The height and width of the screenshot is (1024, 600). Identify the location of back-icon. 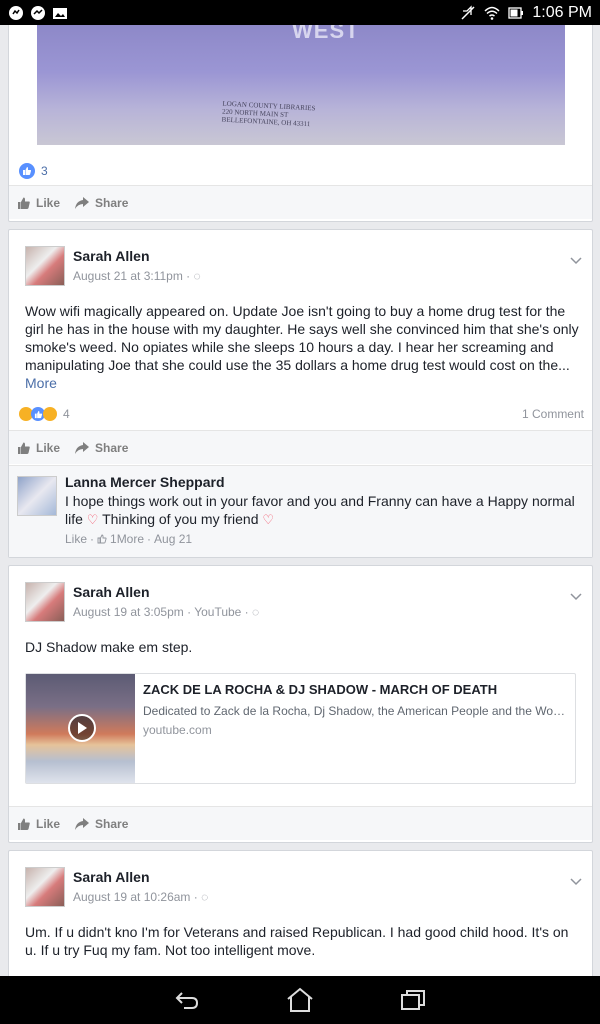
(186, 1000).